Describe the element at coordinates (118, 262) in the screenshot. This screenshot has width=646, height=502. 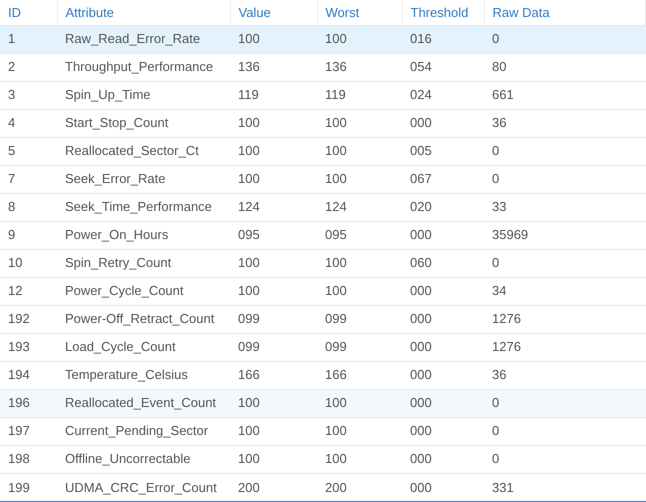
I see `table-cell: Spin_Retry_Count` at that location.